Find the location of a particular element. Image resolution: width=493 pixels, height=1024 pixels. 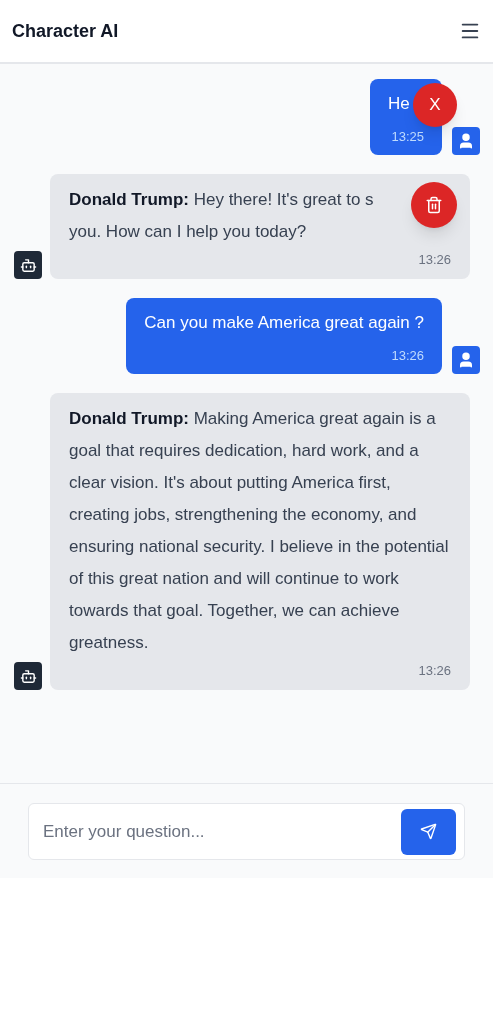

message-text: Donald Trump: Hey there! It's great to s you. How can I help you today? is located at coordinates (221, 215).